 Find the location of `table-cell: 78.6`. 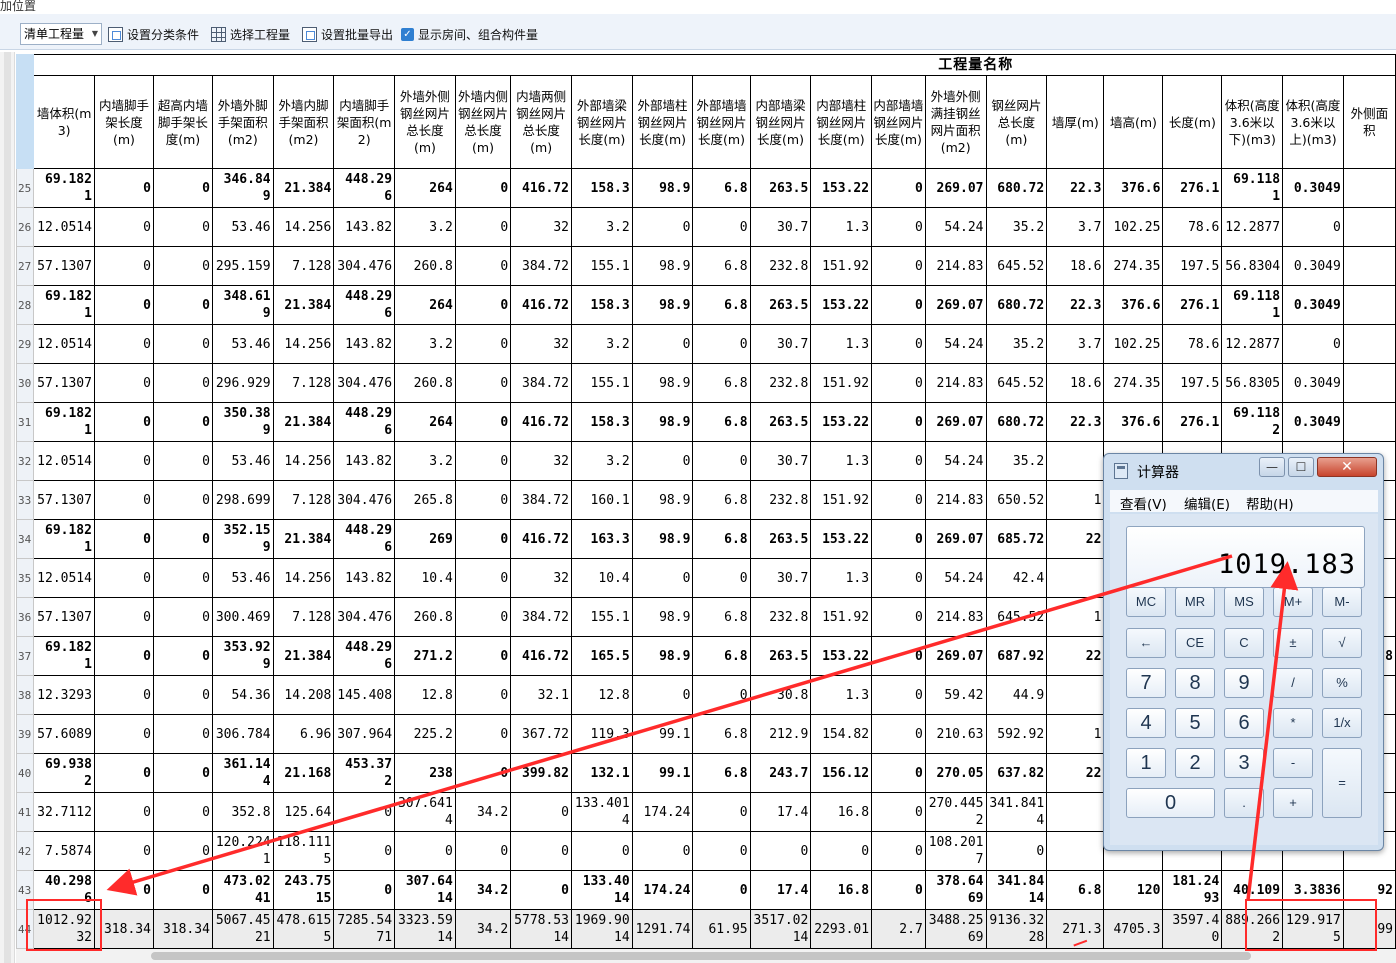

table-cell: 78.6 is located at coordinates (1192, 227).